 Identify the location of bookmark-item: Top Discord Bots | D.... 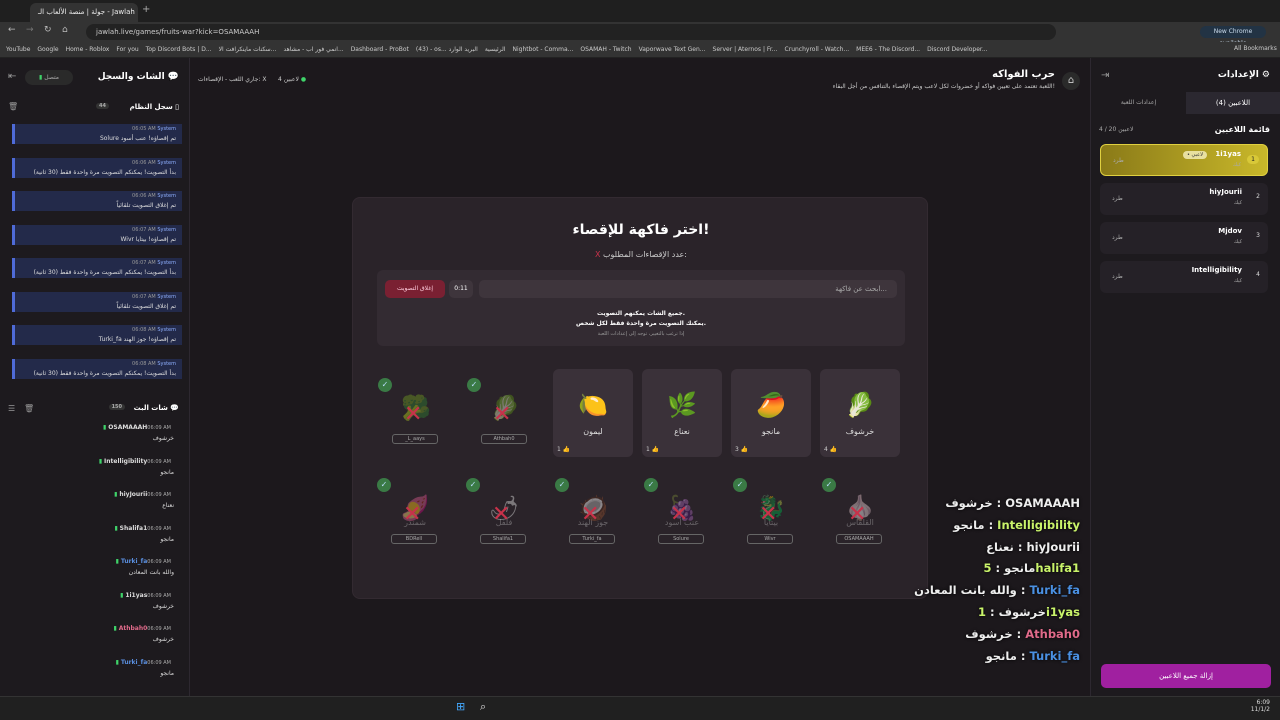
(179, 49).